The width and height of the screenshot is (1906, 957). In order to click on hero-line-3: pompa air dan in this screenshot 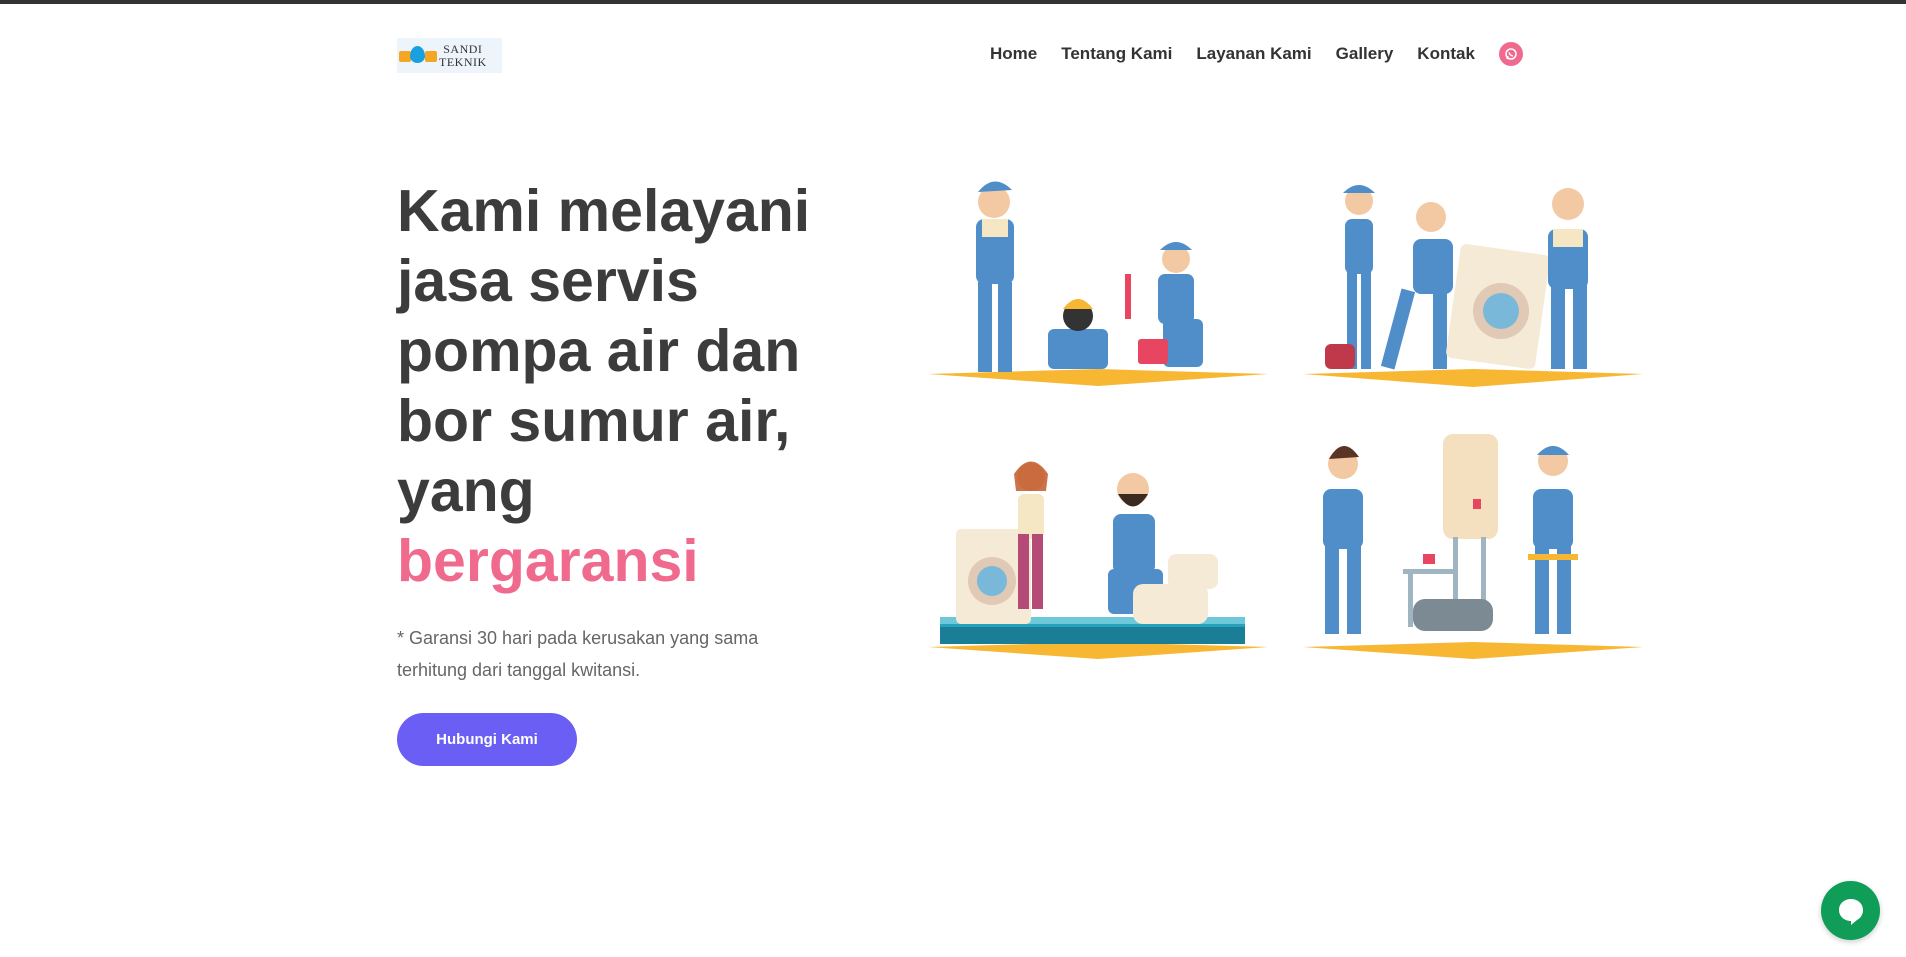, I will do `click(599, 351)`.